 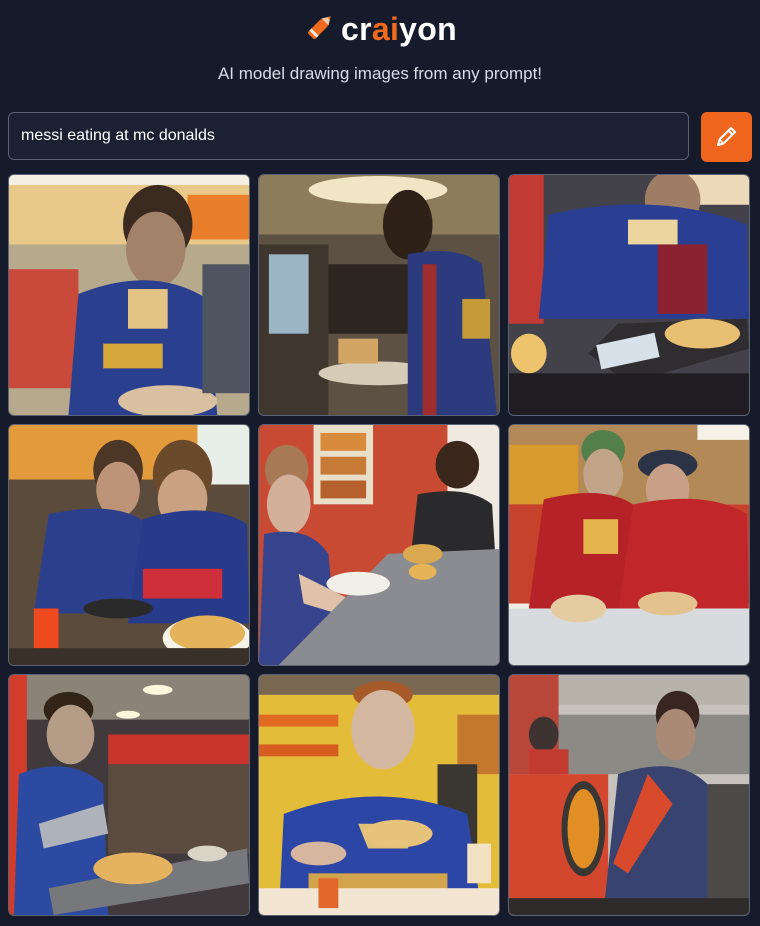 I want to click on tagline: AI model drawing images from any prompt!, so click(x=380, y=73).